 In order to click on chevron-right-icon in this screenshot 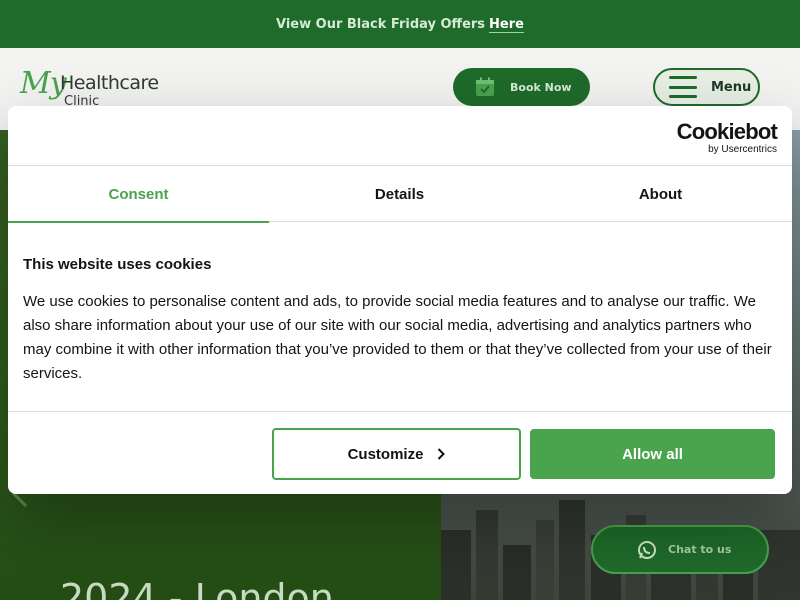, I will do `click(442, 454)`.